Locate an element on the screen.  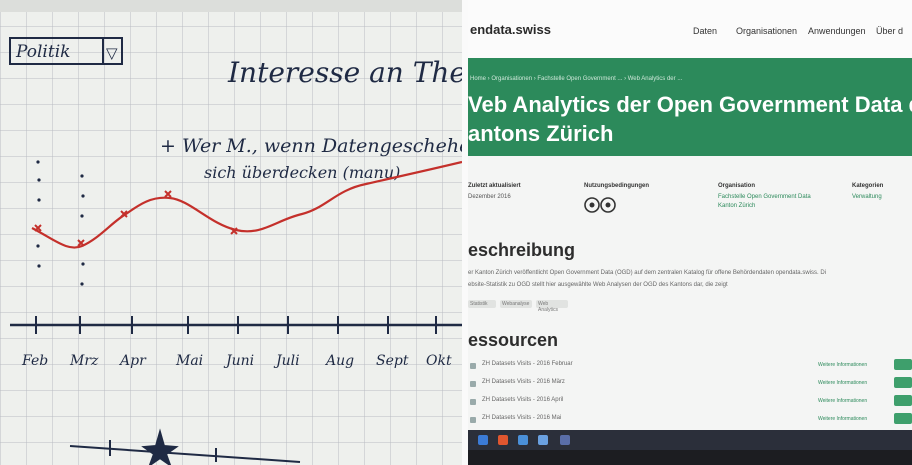
start-icon is located at coordinates (483, 440).